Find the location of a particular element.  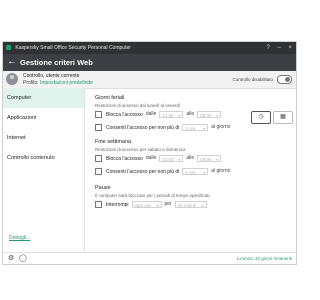

profile-label: Profilo: is located at coordinates (31, 83).